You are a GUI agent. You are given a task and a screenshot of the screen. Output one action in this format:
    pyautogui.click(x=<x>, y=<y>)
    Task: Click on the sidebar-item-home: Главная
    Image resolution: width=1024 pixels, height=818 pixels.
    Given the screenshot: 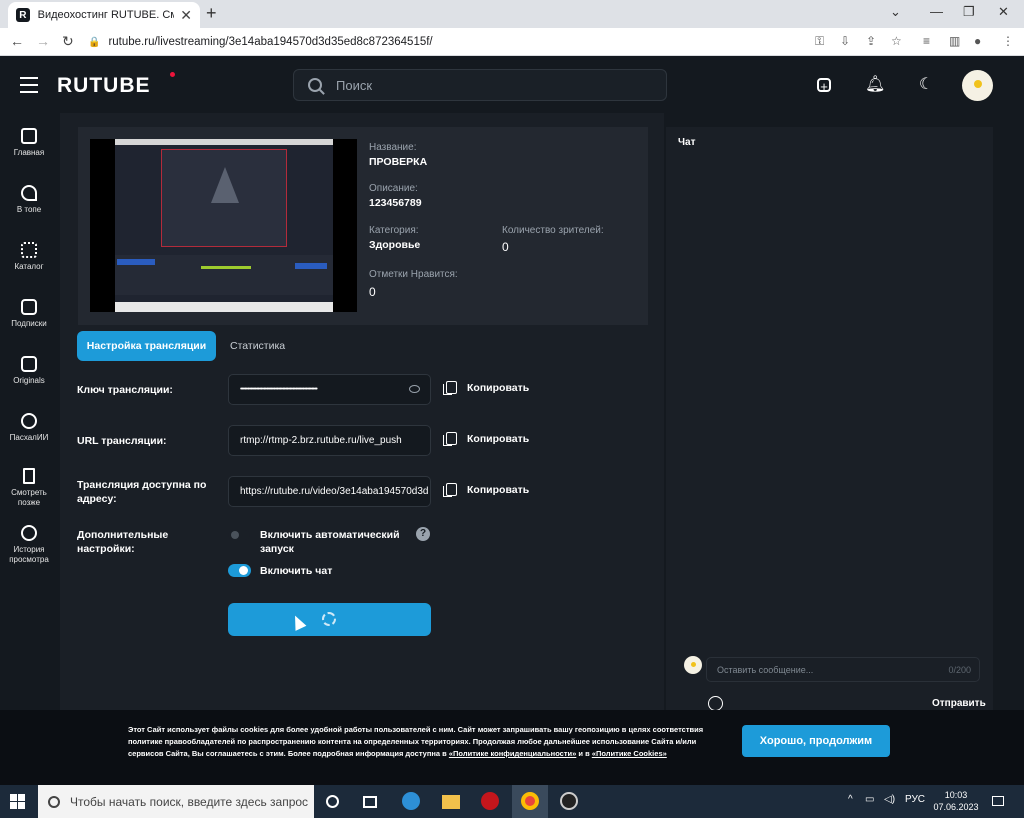 What is the action you would take?
    pyautogui.click(x=29, y=143)
    